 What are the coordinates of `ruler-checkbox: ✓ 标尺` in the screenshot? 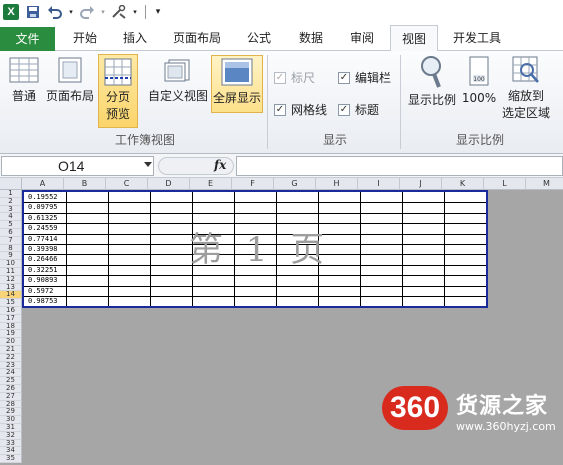 It's located at (294, 77).